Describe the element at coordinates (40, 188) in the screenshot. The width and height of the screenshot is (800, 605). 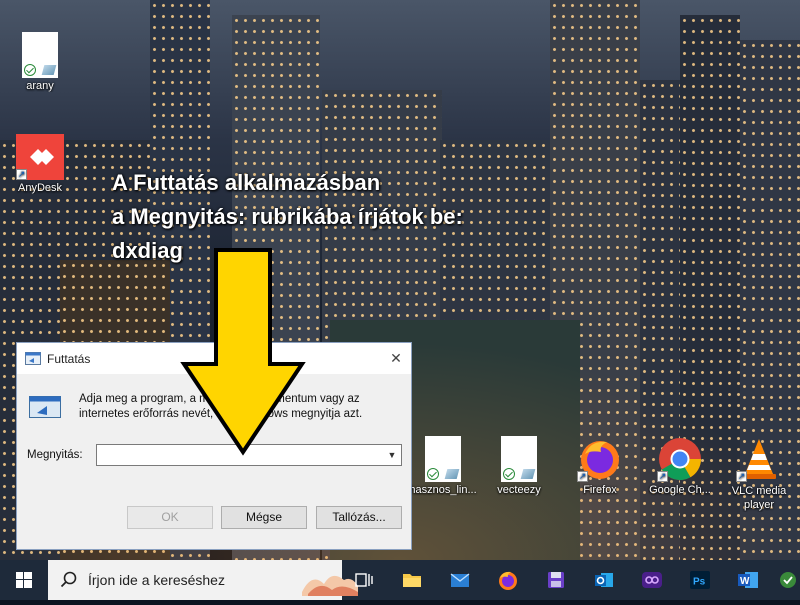
I see `desktop-icon-label: AnyDesk` at that location.